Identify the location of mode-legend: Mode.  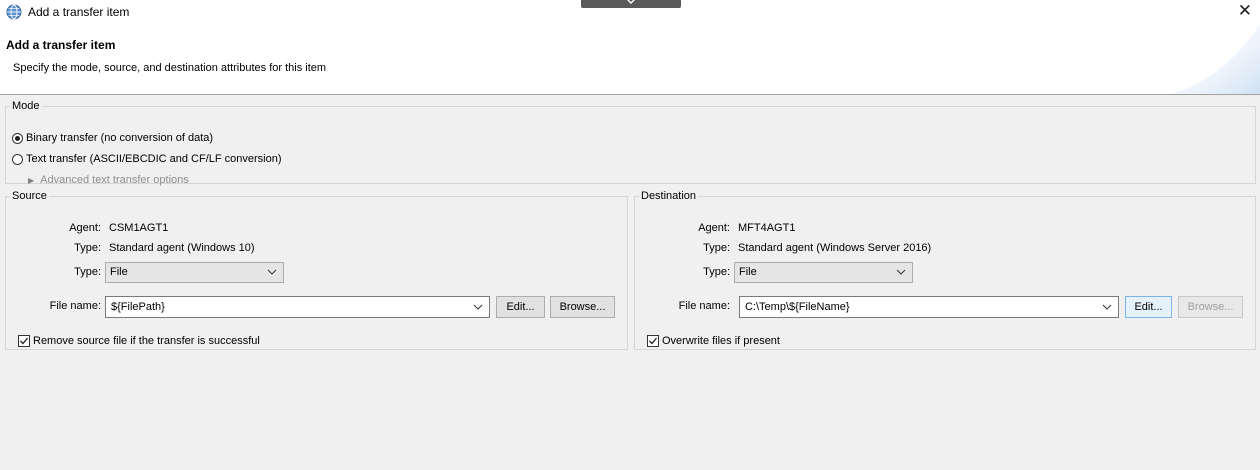
(26, 106).